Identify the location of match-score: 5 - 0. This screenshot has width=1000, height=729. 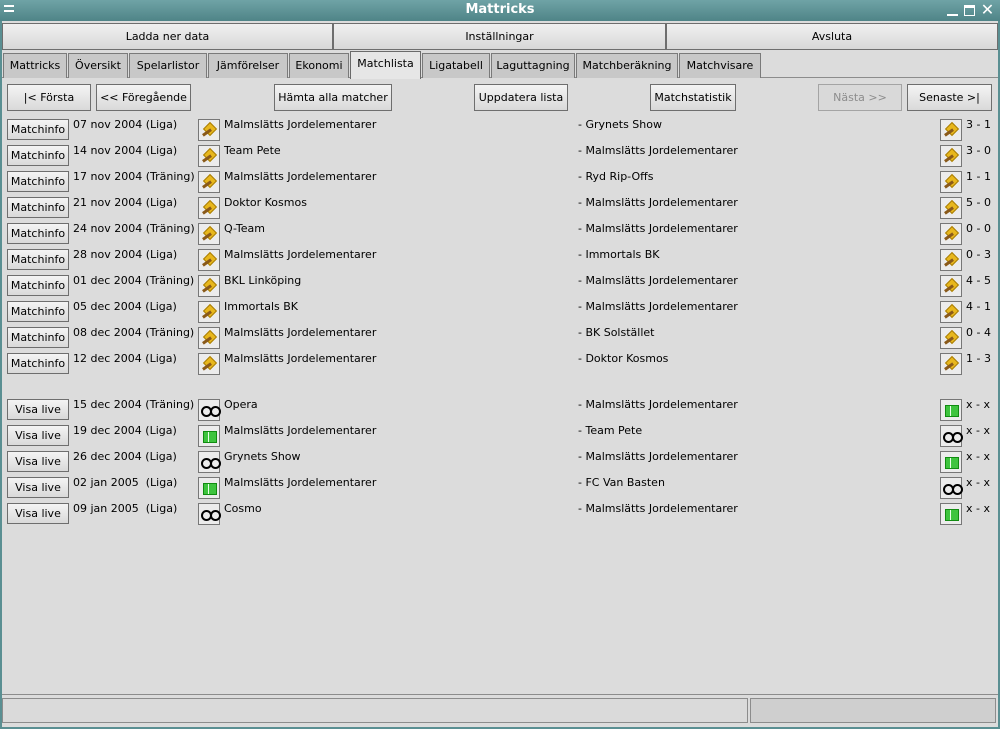
(978, 202).